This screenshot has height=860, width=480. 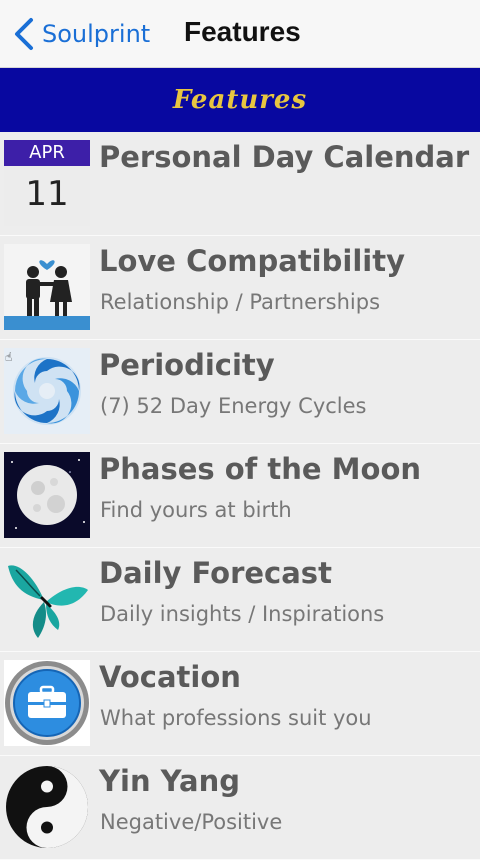 I want to click on calendar-icon: APR 11, so click(x=47, y=183).